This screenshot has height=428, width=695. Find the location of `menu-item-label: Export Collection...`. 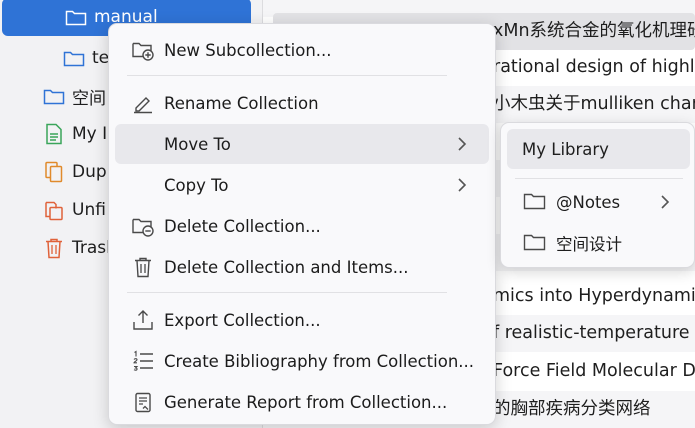

menu-item-label: Export Collection... is located at coordinates (242, 320).